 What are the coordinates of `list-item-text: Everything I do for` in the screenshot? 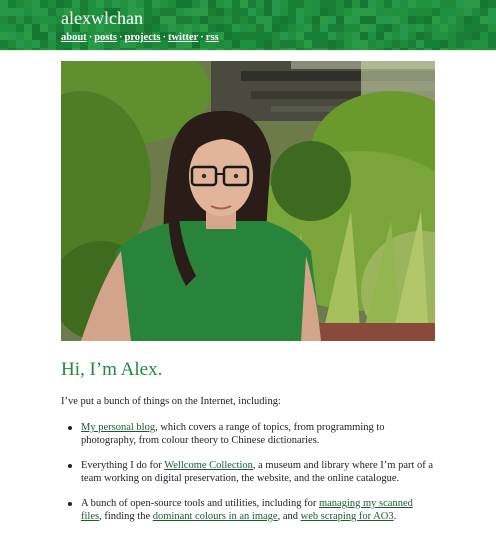 It's located at (123, 465).